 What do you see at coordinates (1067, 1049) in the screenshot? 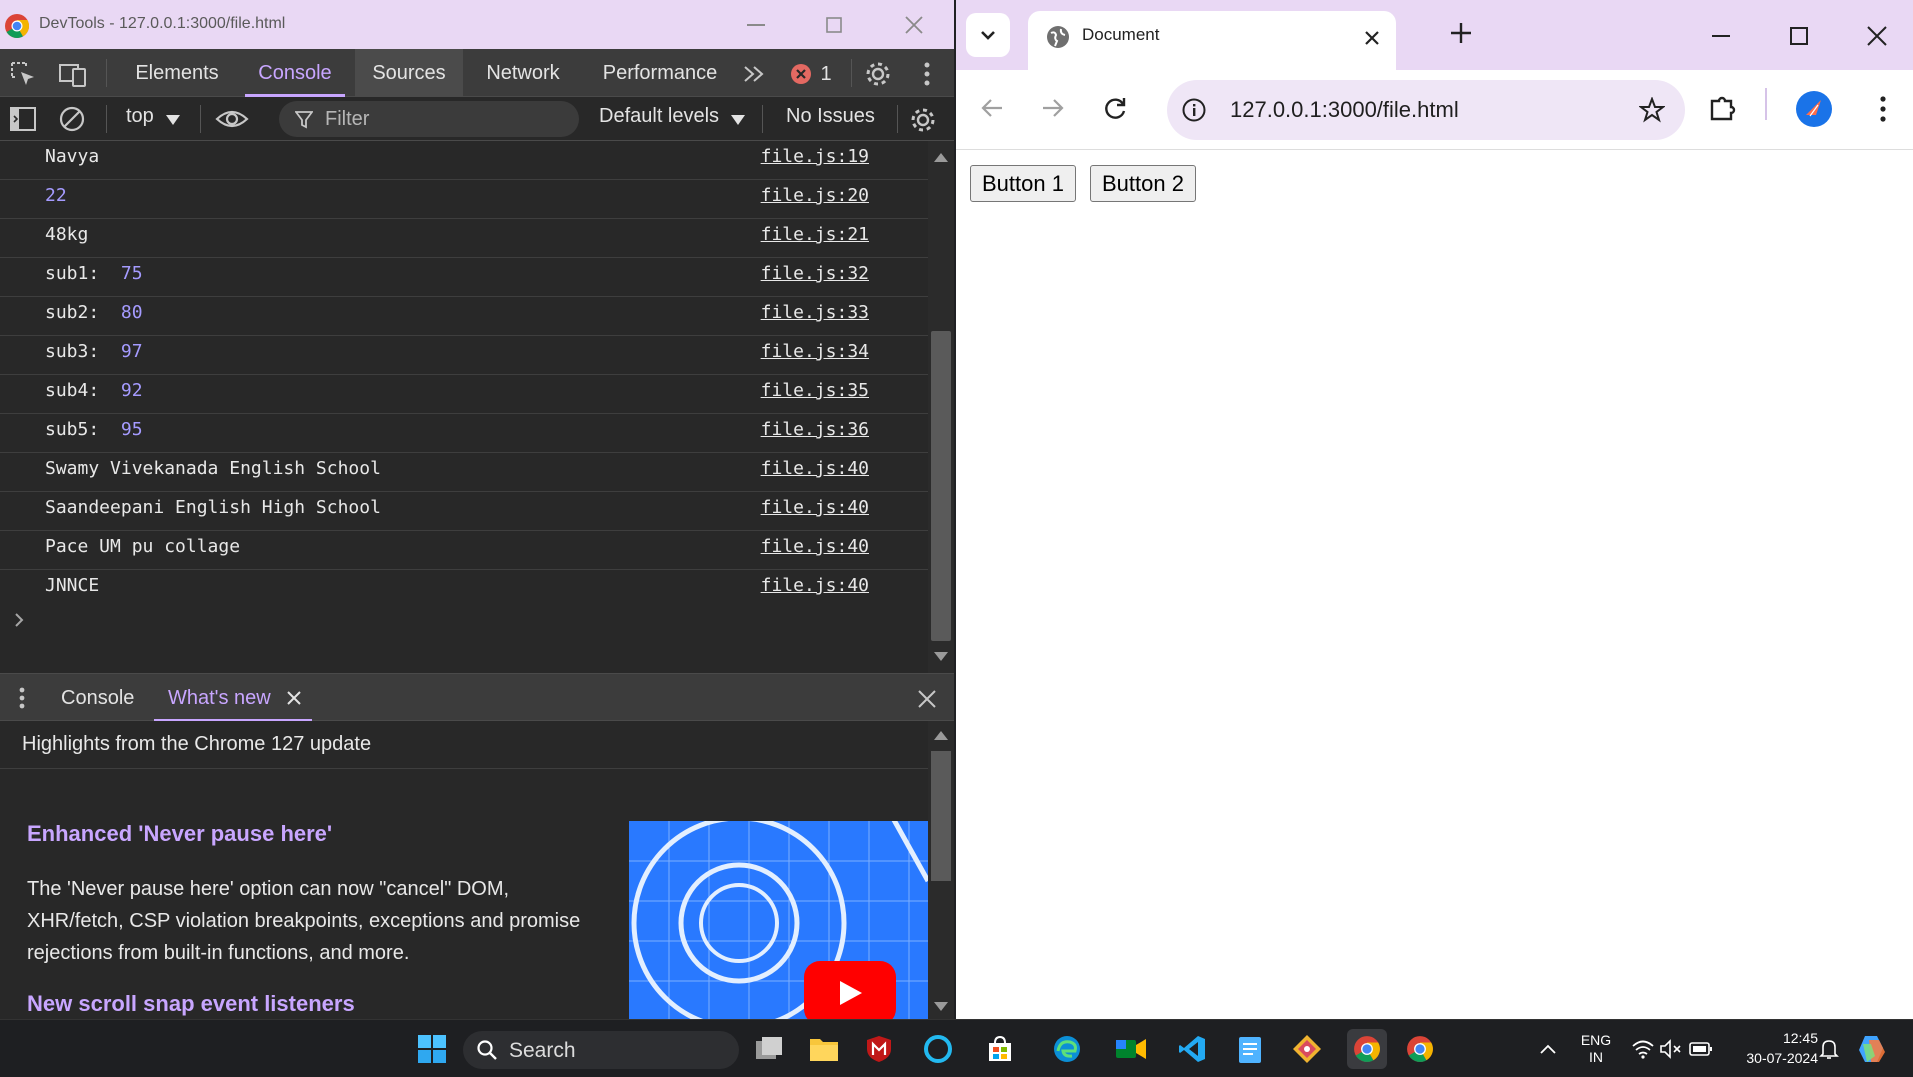
I see `edge-button` at bounding box center [1067, 1049].